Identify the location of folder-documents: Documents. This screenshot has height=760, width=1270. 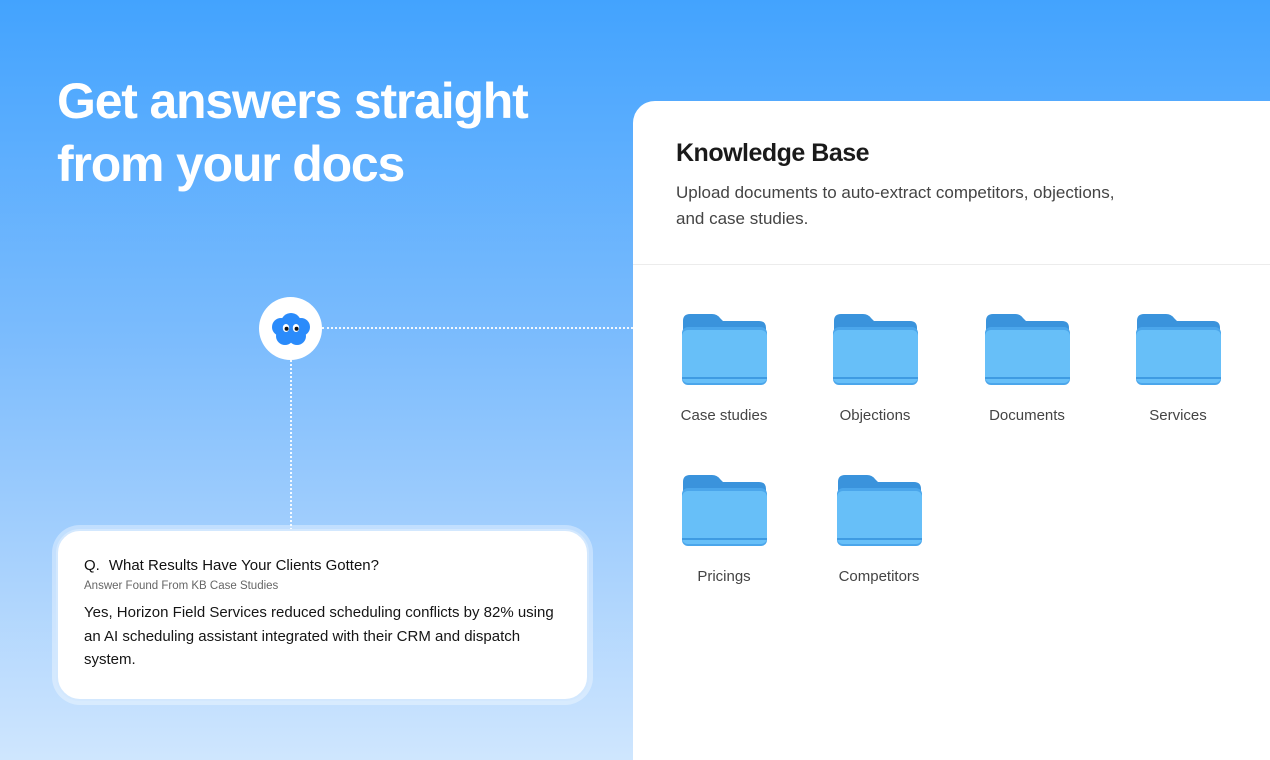
(1027, 367).